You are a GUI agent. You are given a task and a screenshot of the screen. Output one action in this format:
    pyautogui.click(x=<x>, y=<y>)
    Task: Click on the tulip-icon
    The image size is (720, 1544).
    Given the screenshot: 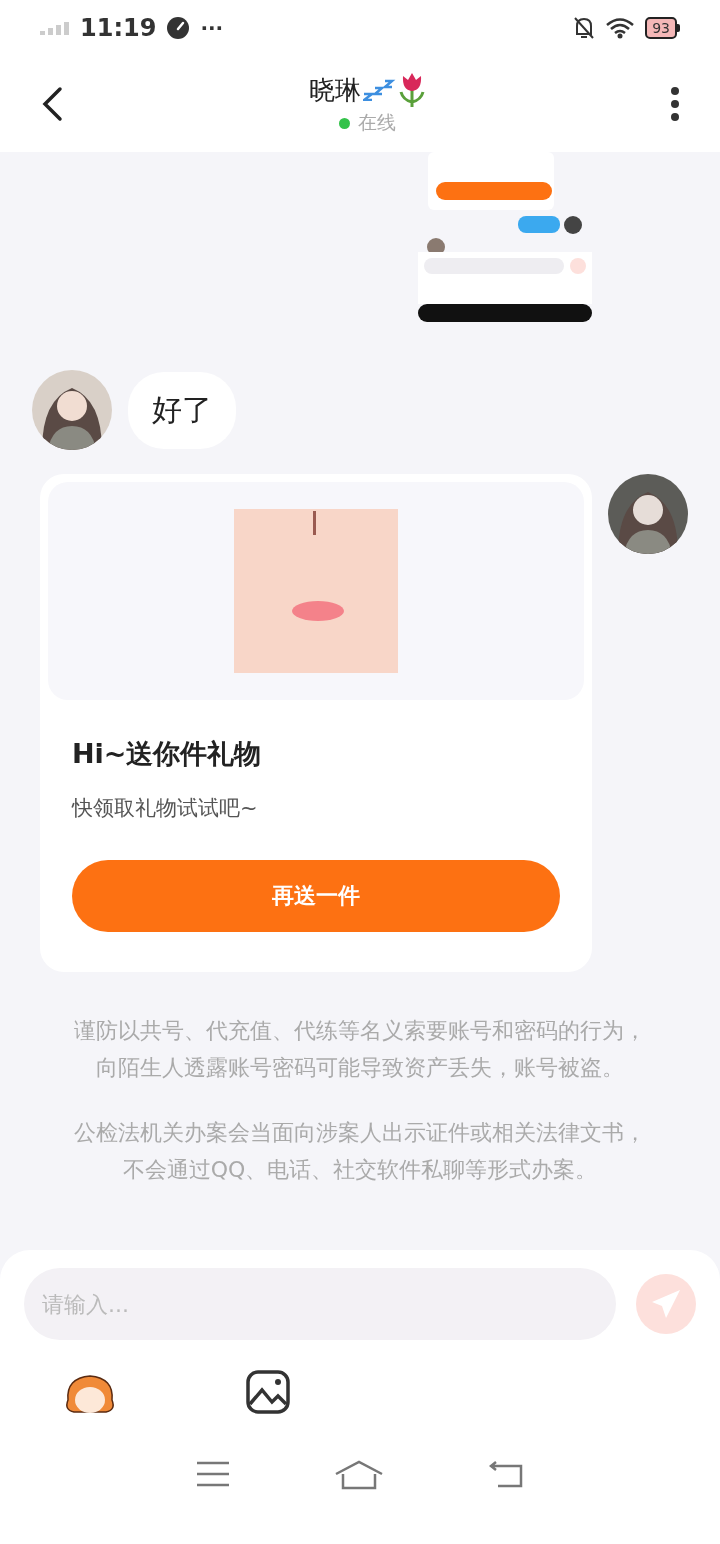 What is the action you would take?
    pyautogui.click(x=412, y=90)
    